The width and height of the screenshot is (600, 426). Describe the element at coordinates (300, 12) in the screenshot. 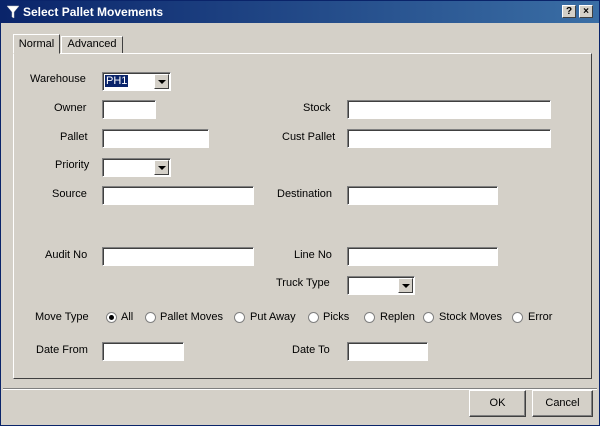

I see `title-bar: Select Pallet Movements ? ×` at that location.